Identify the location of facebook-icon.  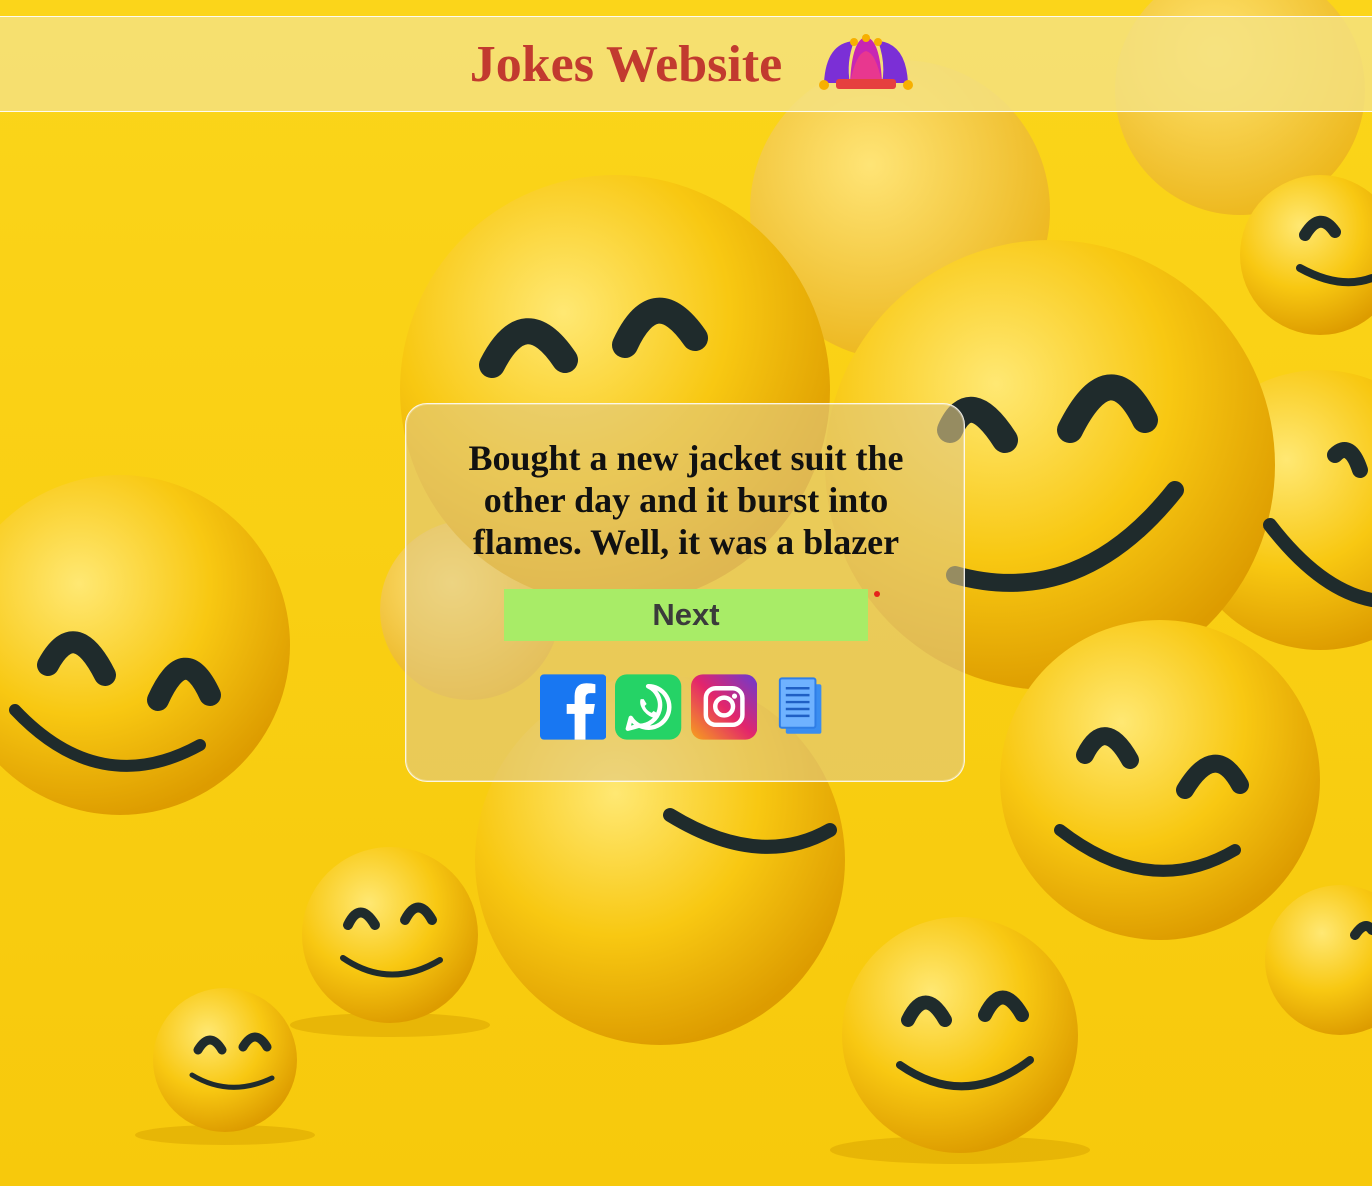
(573, 707).